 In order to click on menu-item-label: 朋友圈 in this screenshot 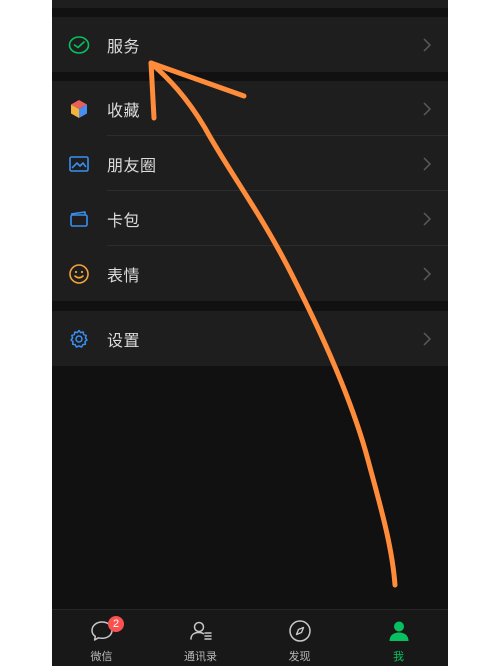, I will do `click(132, 165)`.